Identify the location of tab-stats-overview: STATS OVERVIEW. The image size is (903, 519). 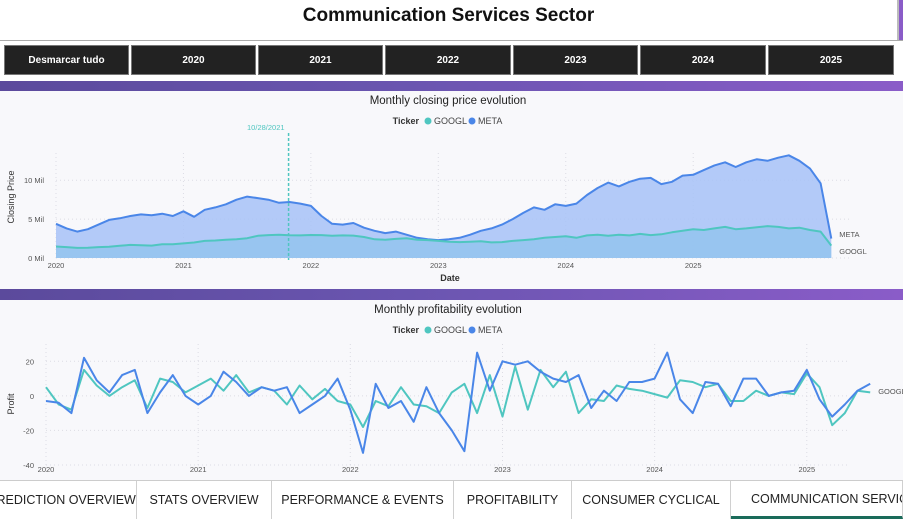
(204, 500).